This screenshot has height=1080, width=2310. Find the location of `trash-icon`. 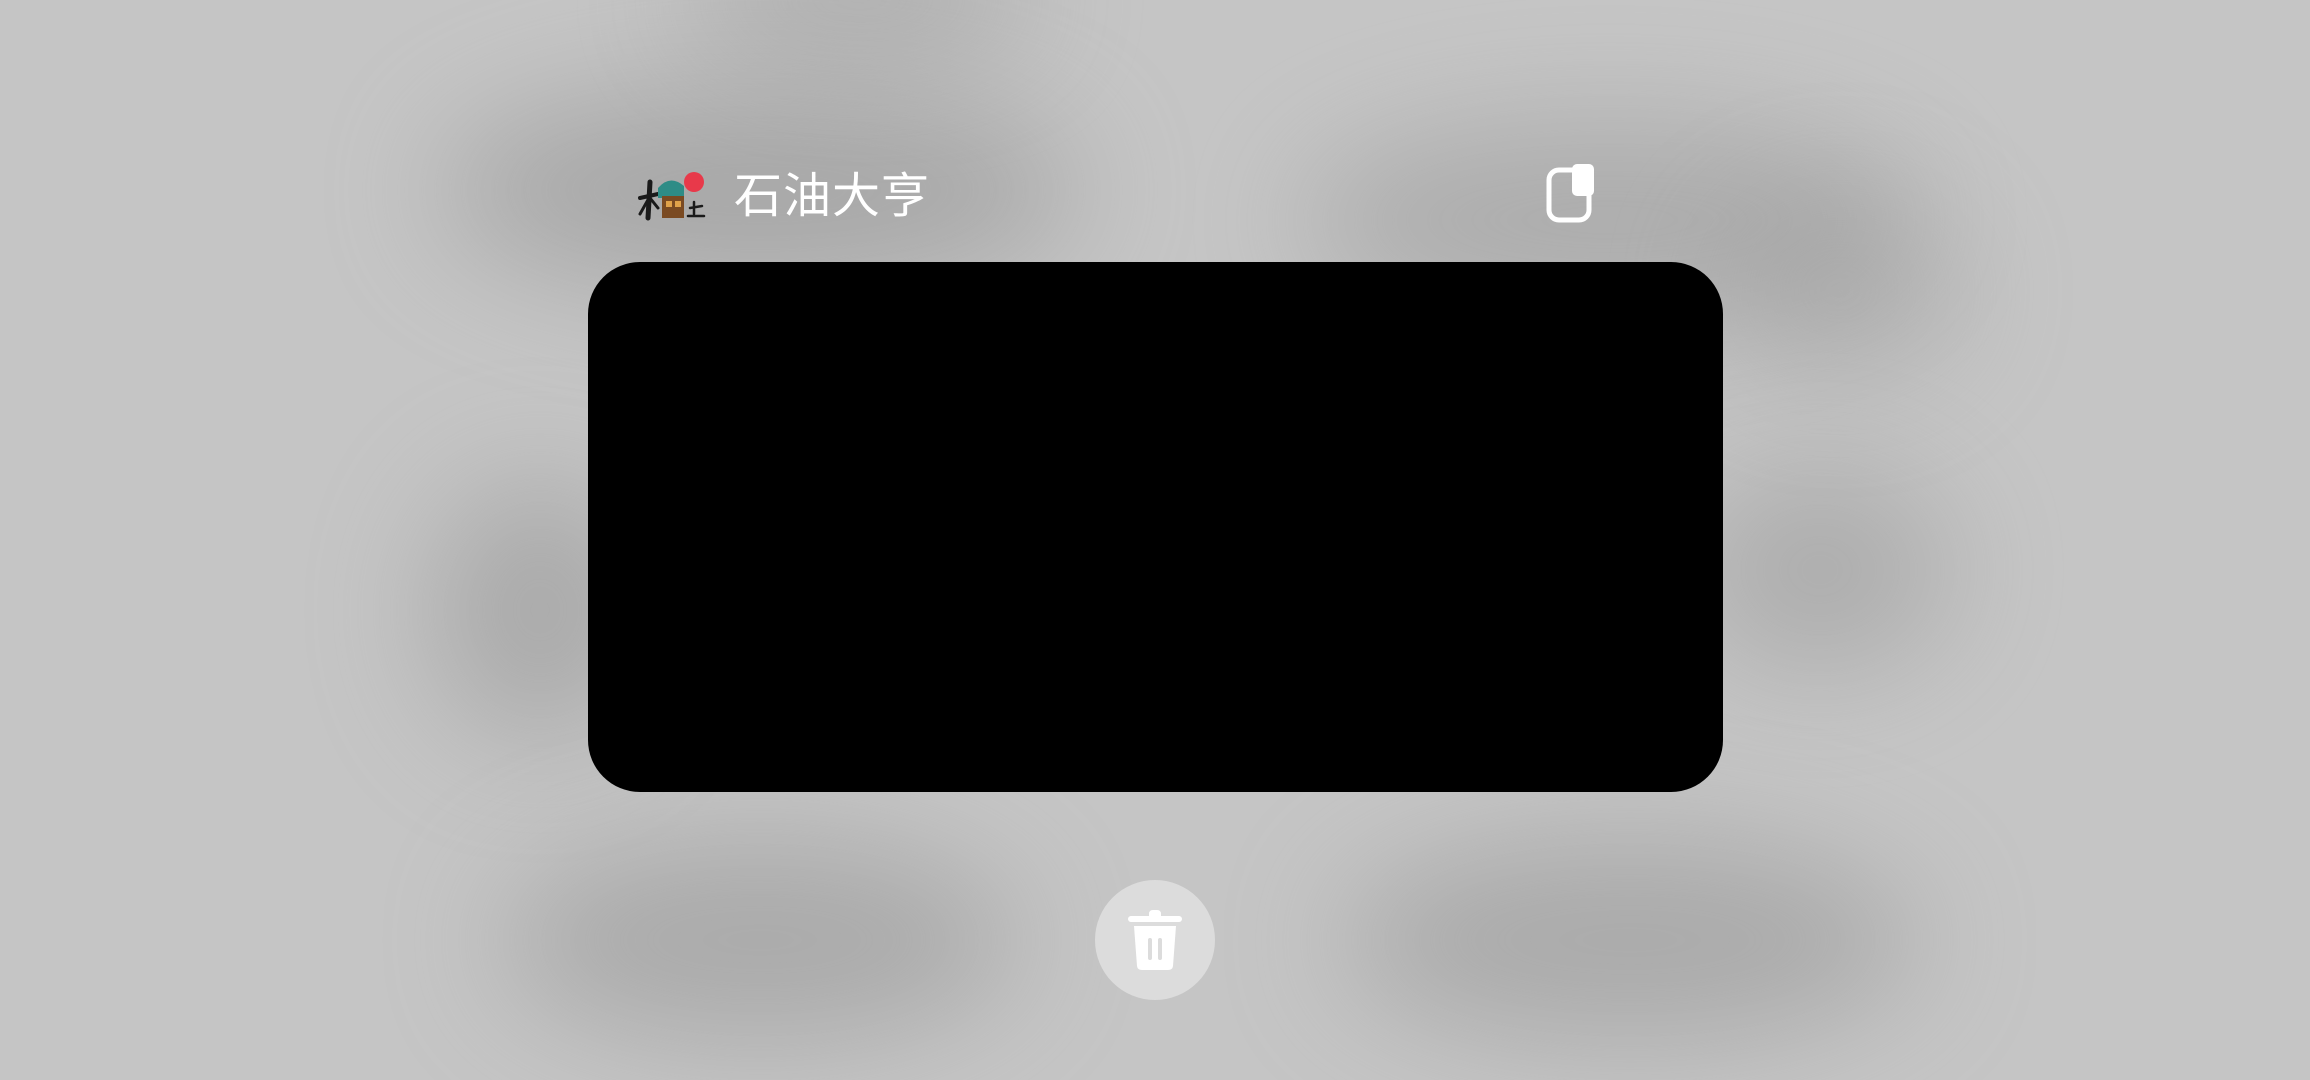

trash-icon is located at coordinates (1155, 940).